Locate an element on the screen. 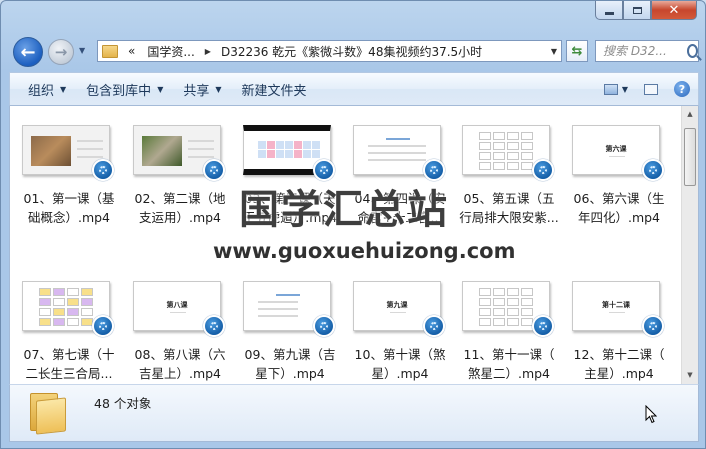 The image size is (706, 449). file-name-line2: 年四化）.mp4 is located at coordinates (619, 217).